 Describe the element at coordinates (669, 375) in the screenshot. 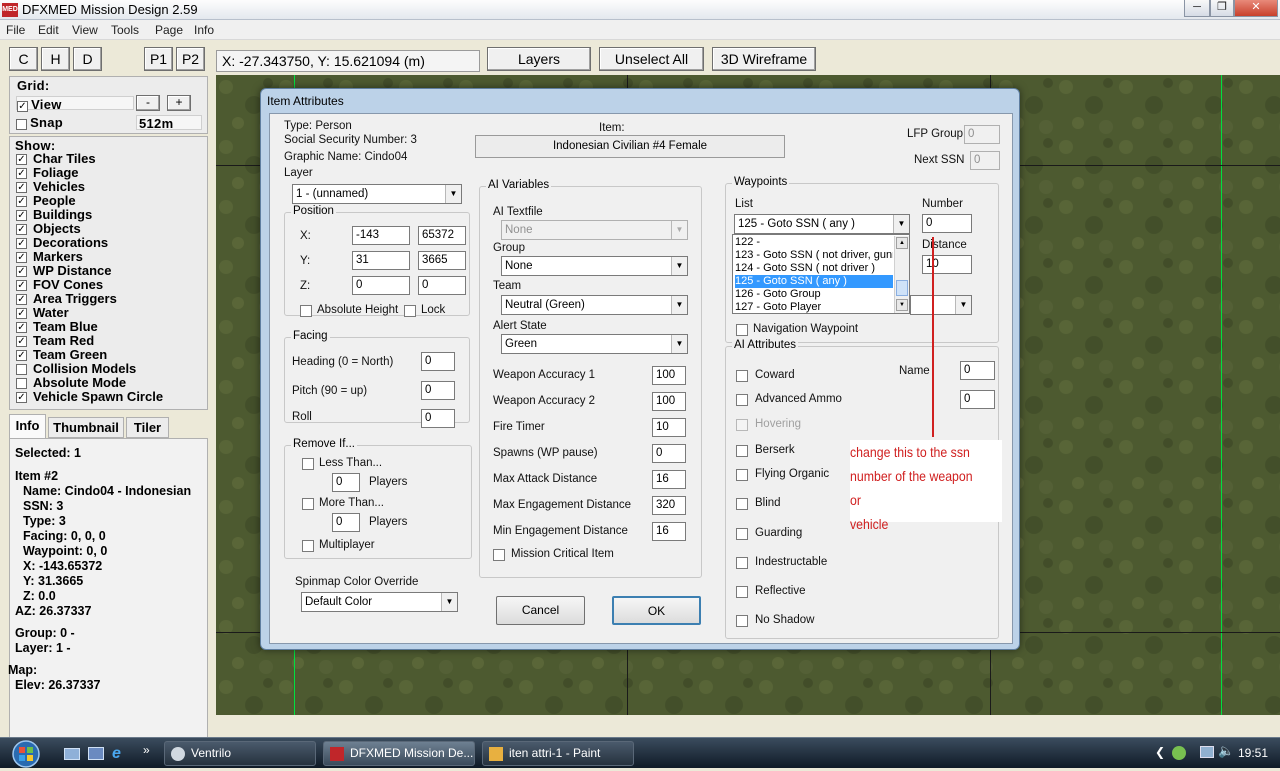

I see `weapon-accuracy-1-field: 100` at that location.